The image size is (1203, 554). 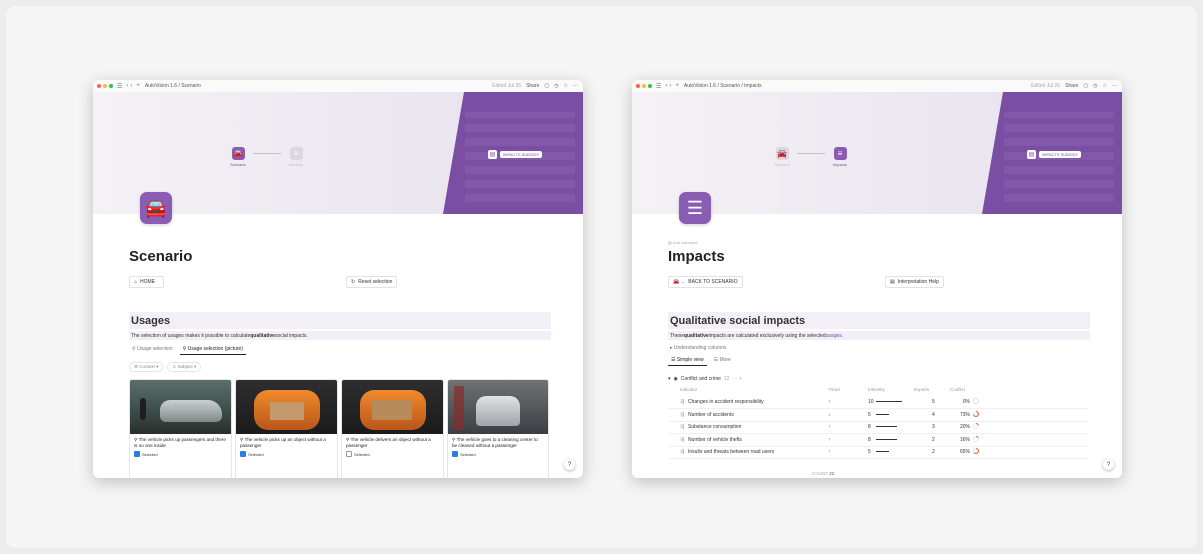 What do you see at coordinates (1046, 86) in the screenshot?
I see `edited-timestamp: Edited Jul 26` at bounding box center [1046, 86].